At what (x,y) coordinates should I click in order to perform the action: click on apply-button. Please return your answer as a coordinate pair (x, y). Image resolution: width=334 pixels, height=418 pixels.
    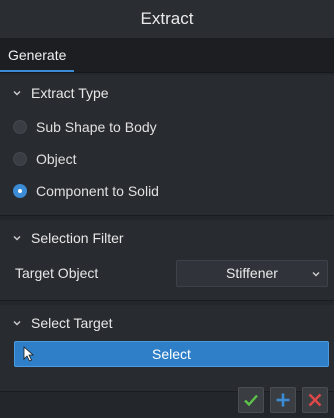
    Looking at the image, I should click on (283, 400).